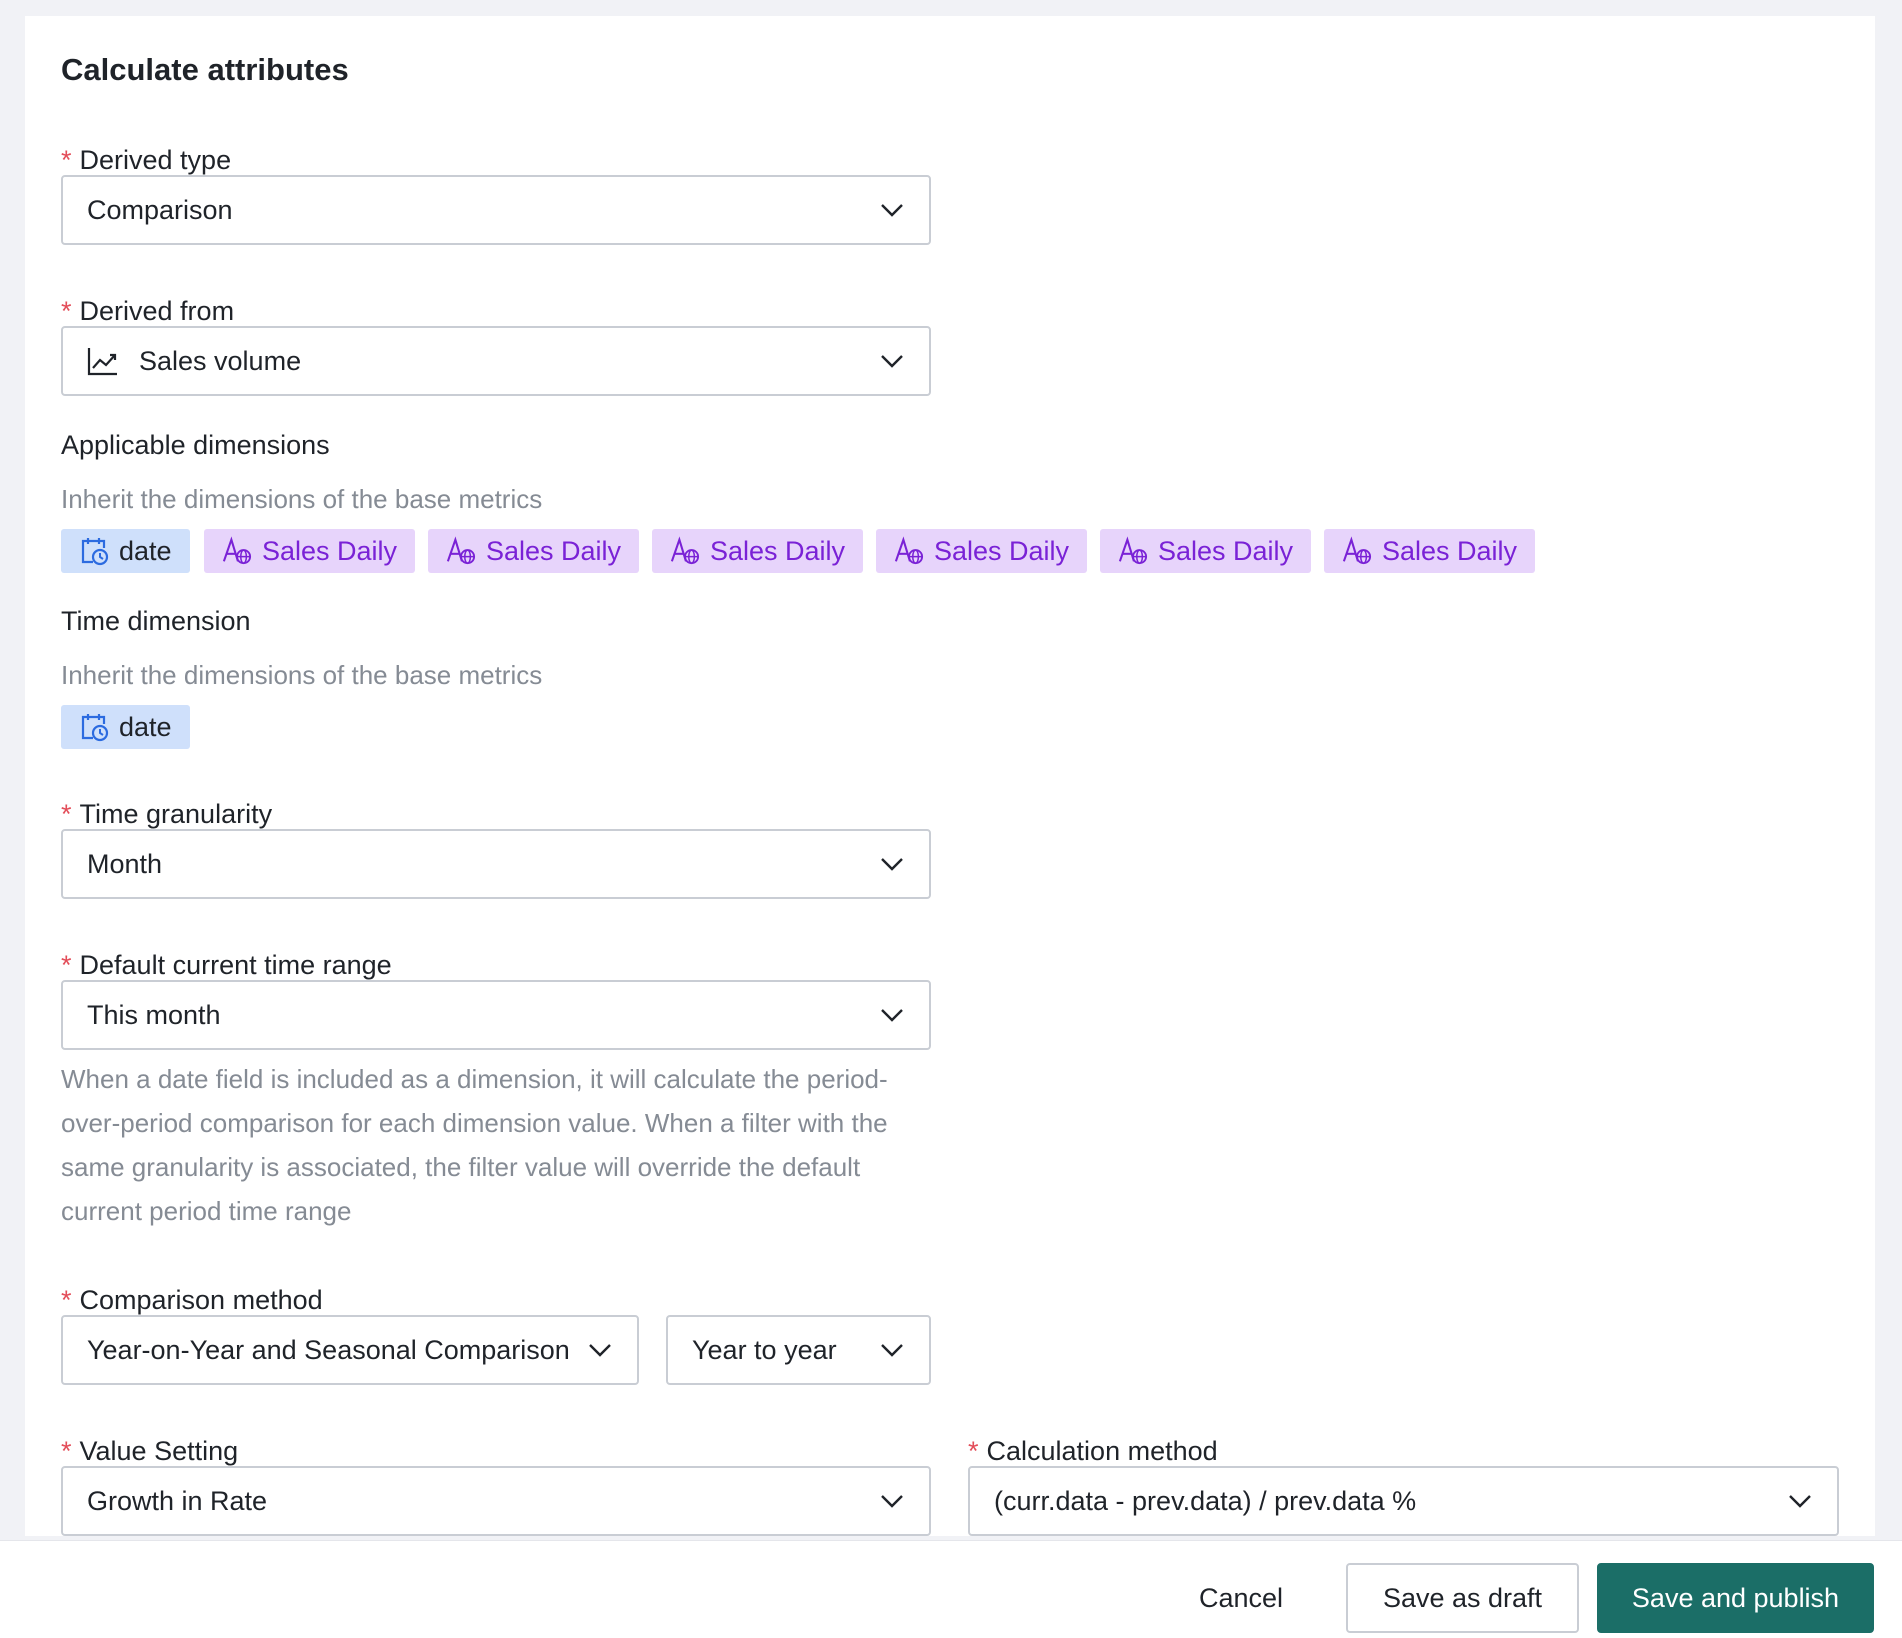  I want to click on comparison-period-select: Year to year, so click(798, 1350).